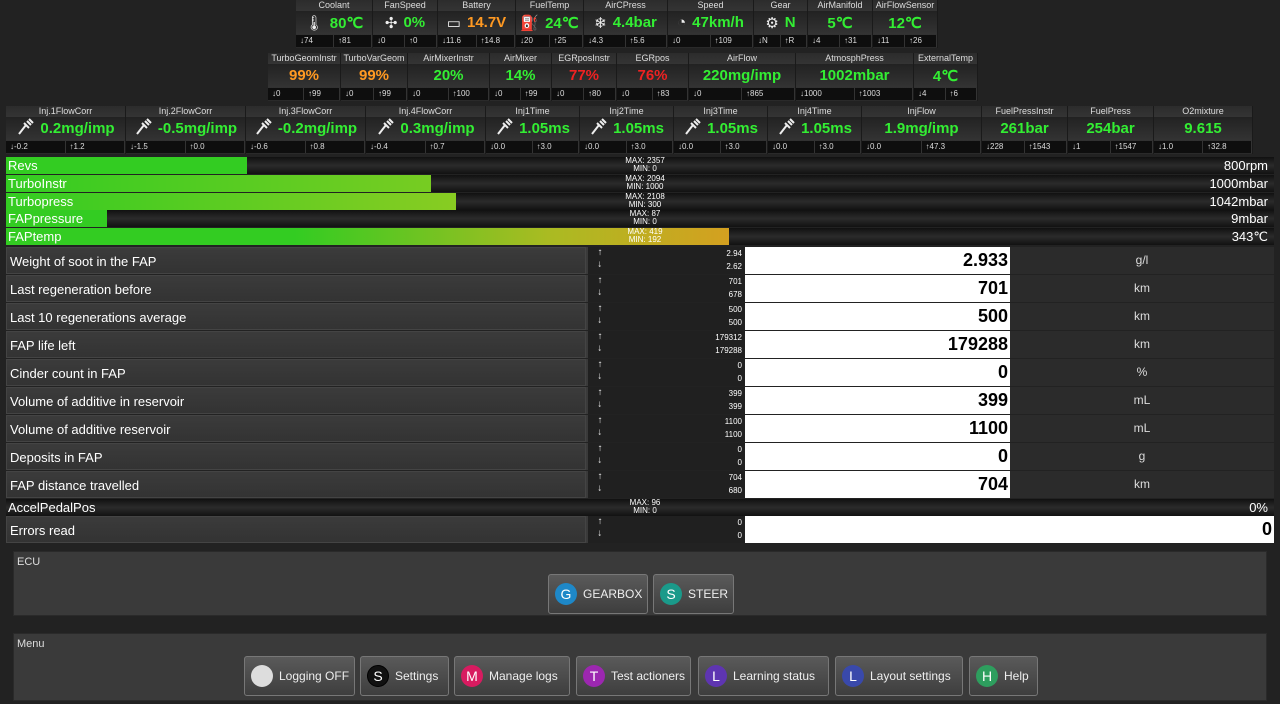  I want to click on row-min: 1100, so click(733, 434).